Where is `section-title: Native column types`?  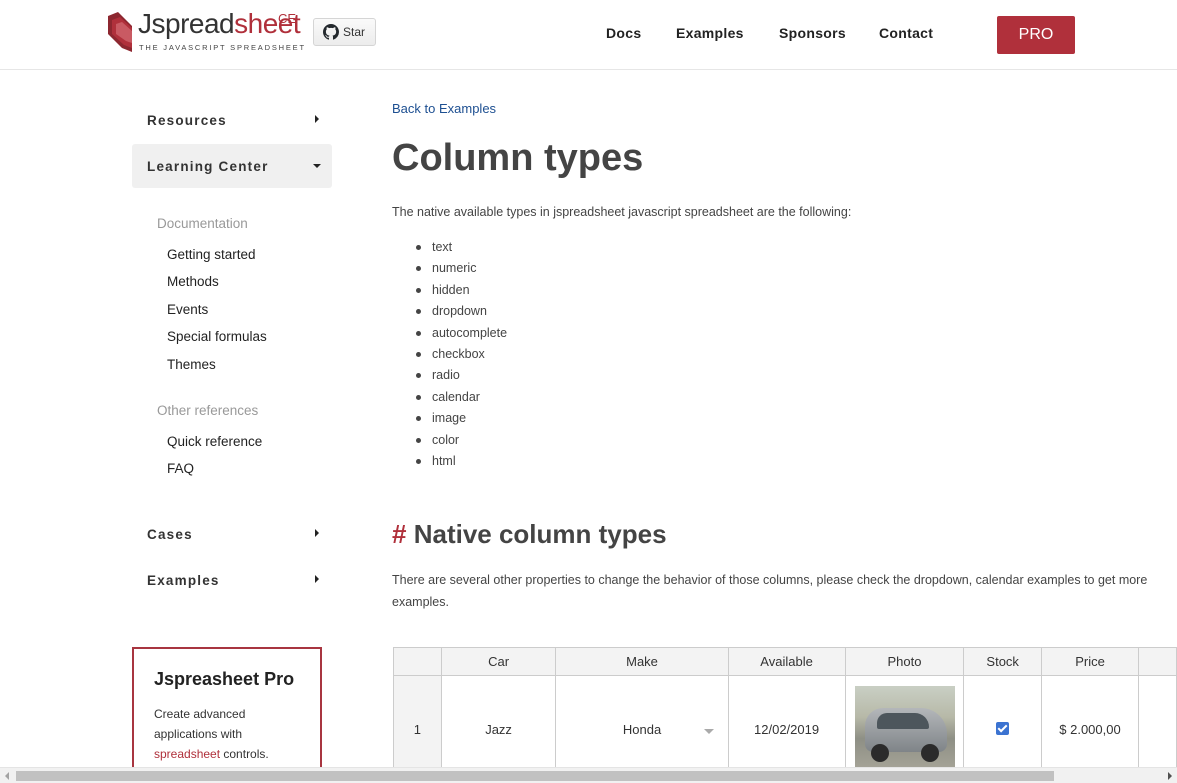 section-title: Native column types is located at coordinates (540, 534).